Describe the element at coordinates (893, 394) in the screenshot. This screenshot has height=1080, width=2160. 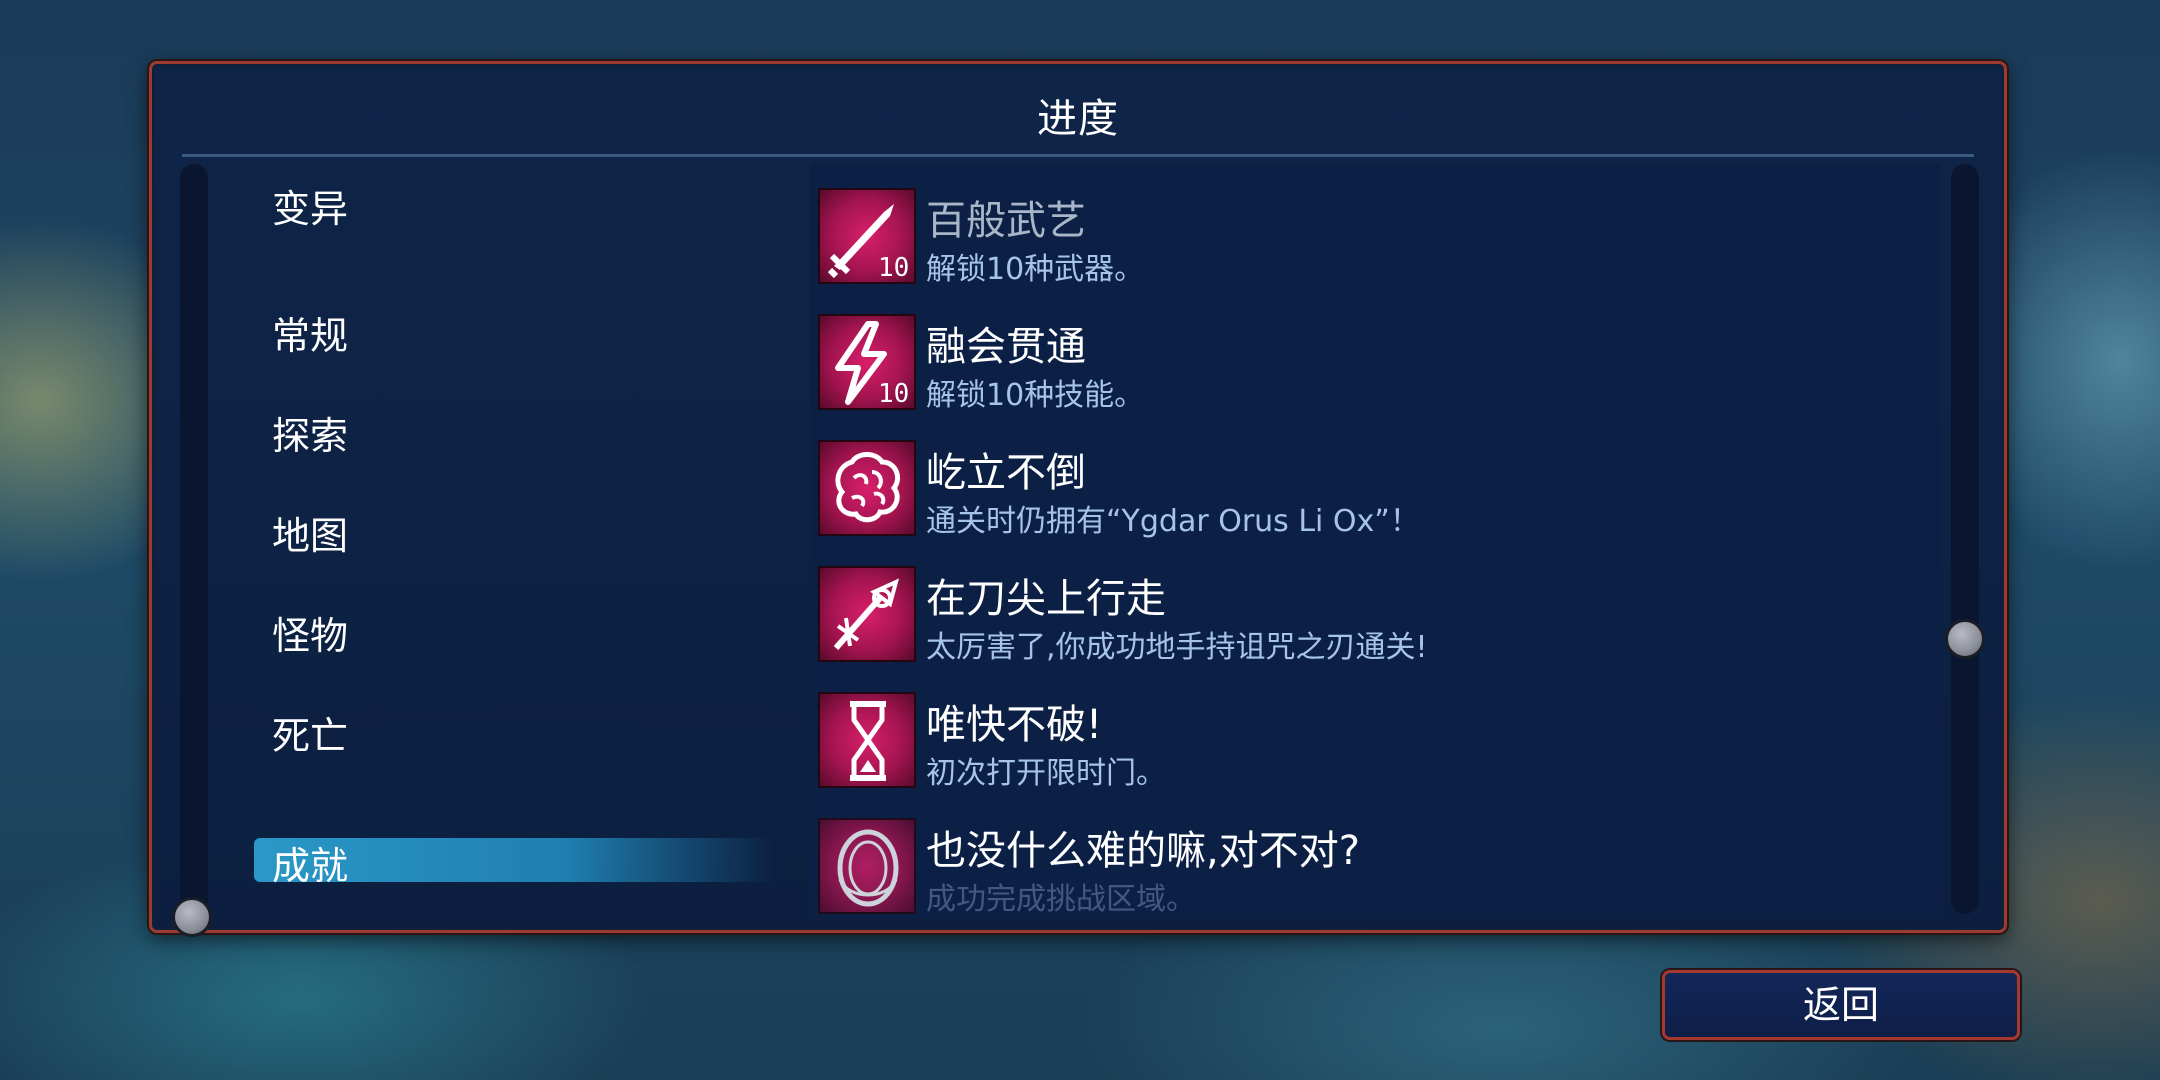
I see `lightning-badge: 10` at that location.